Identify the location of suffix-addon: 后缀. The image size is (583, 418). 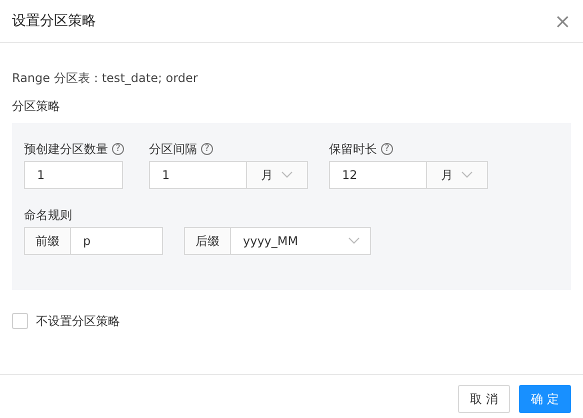
(207, 241).